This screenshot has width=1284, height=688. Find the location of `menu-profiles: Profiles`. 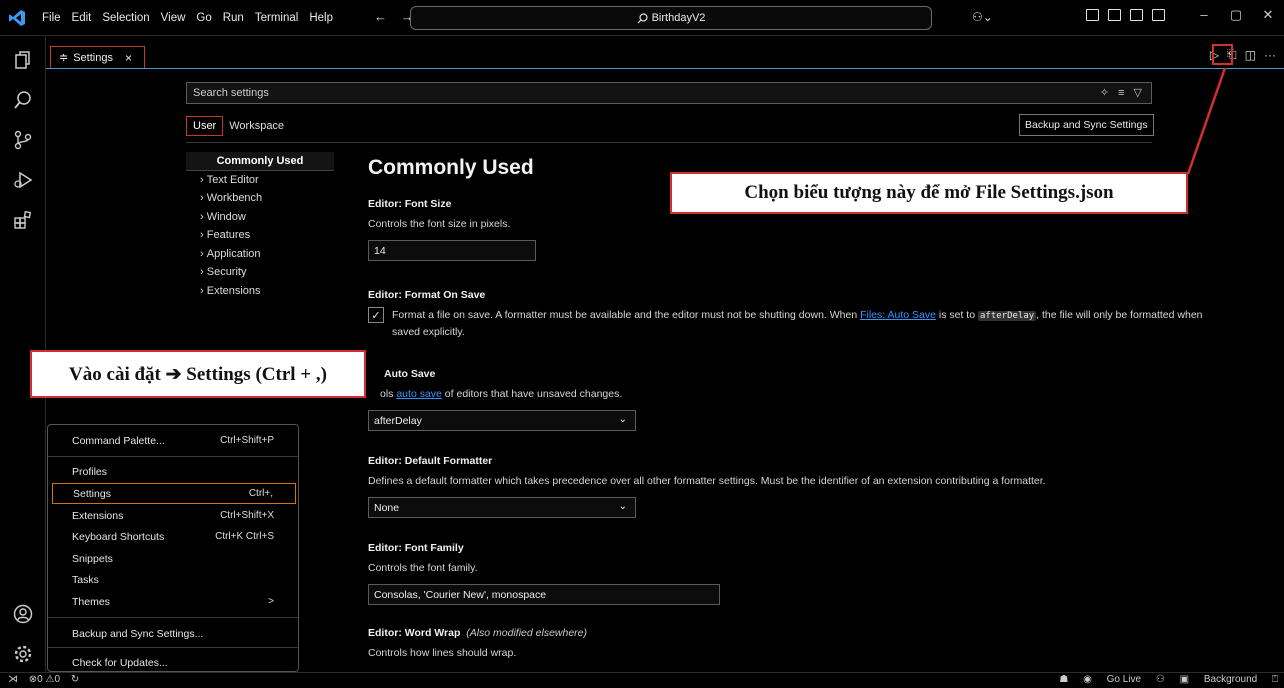

menu-profiles: Profiles is located at coordinates (174, 471).